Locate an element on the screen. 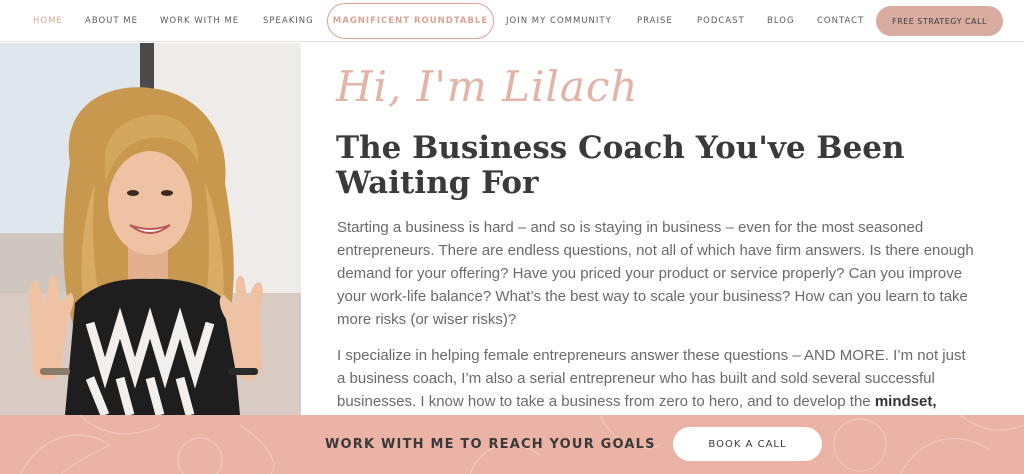 This screenshot has width=1024, height=474. nav-about-me: ABOUT ME is located at coordinates (111, 21).